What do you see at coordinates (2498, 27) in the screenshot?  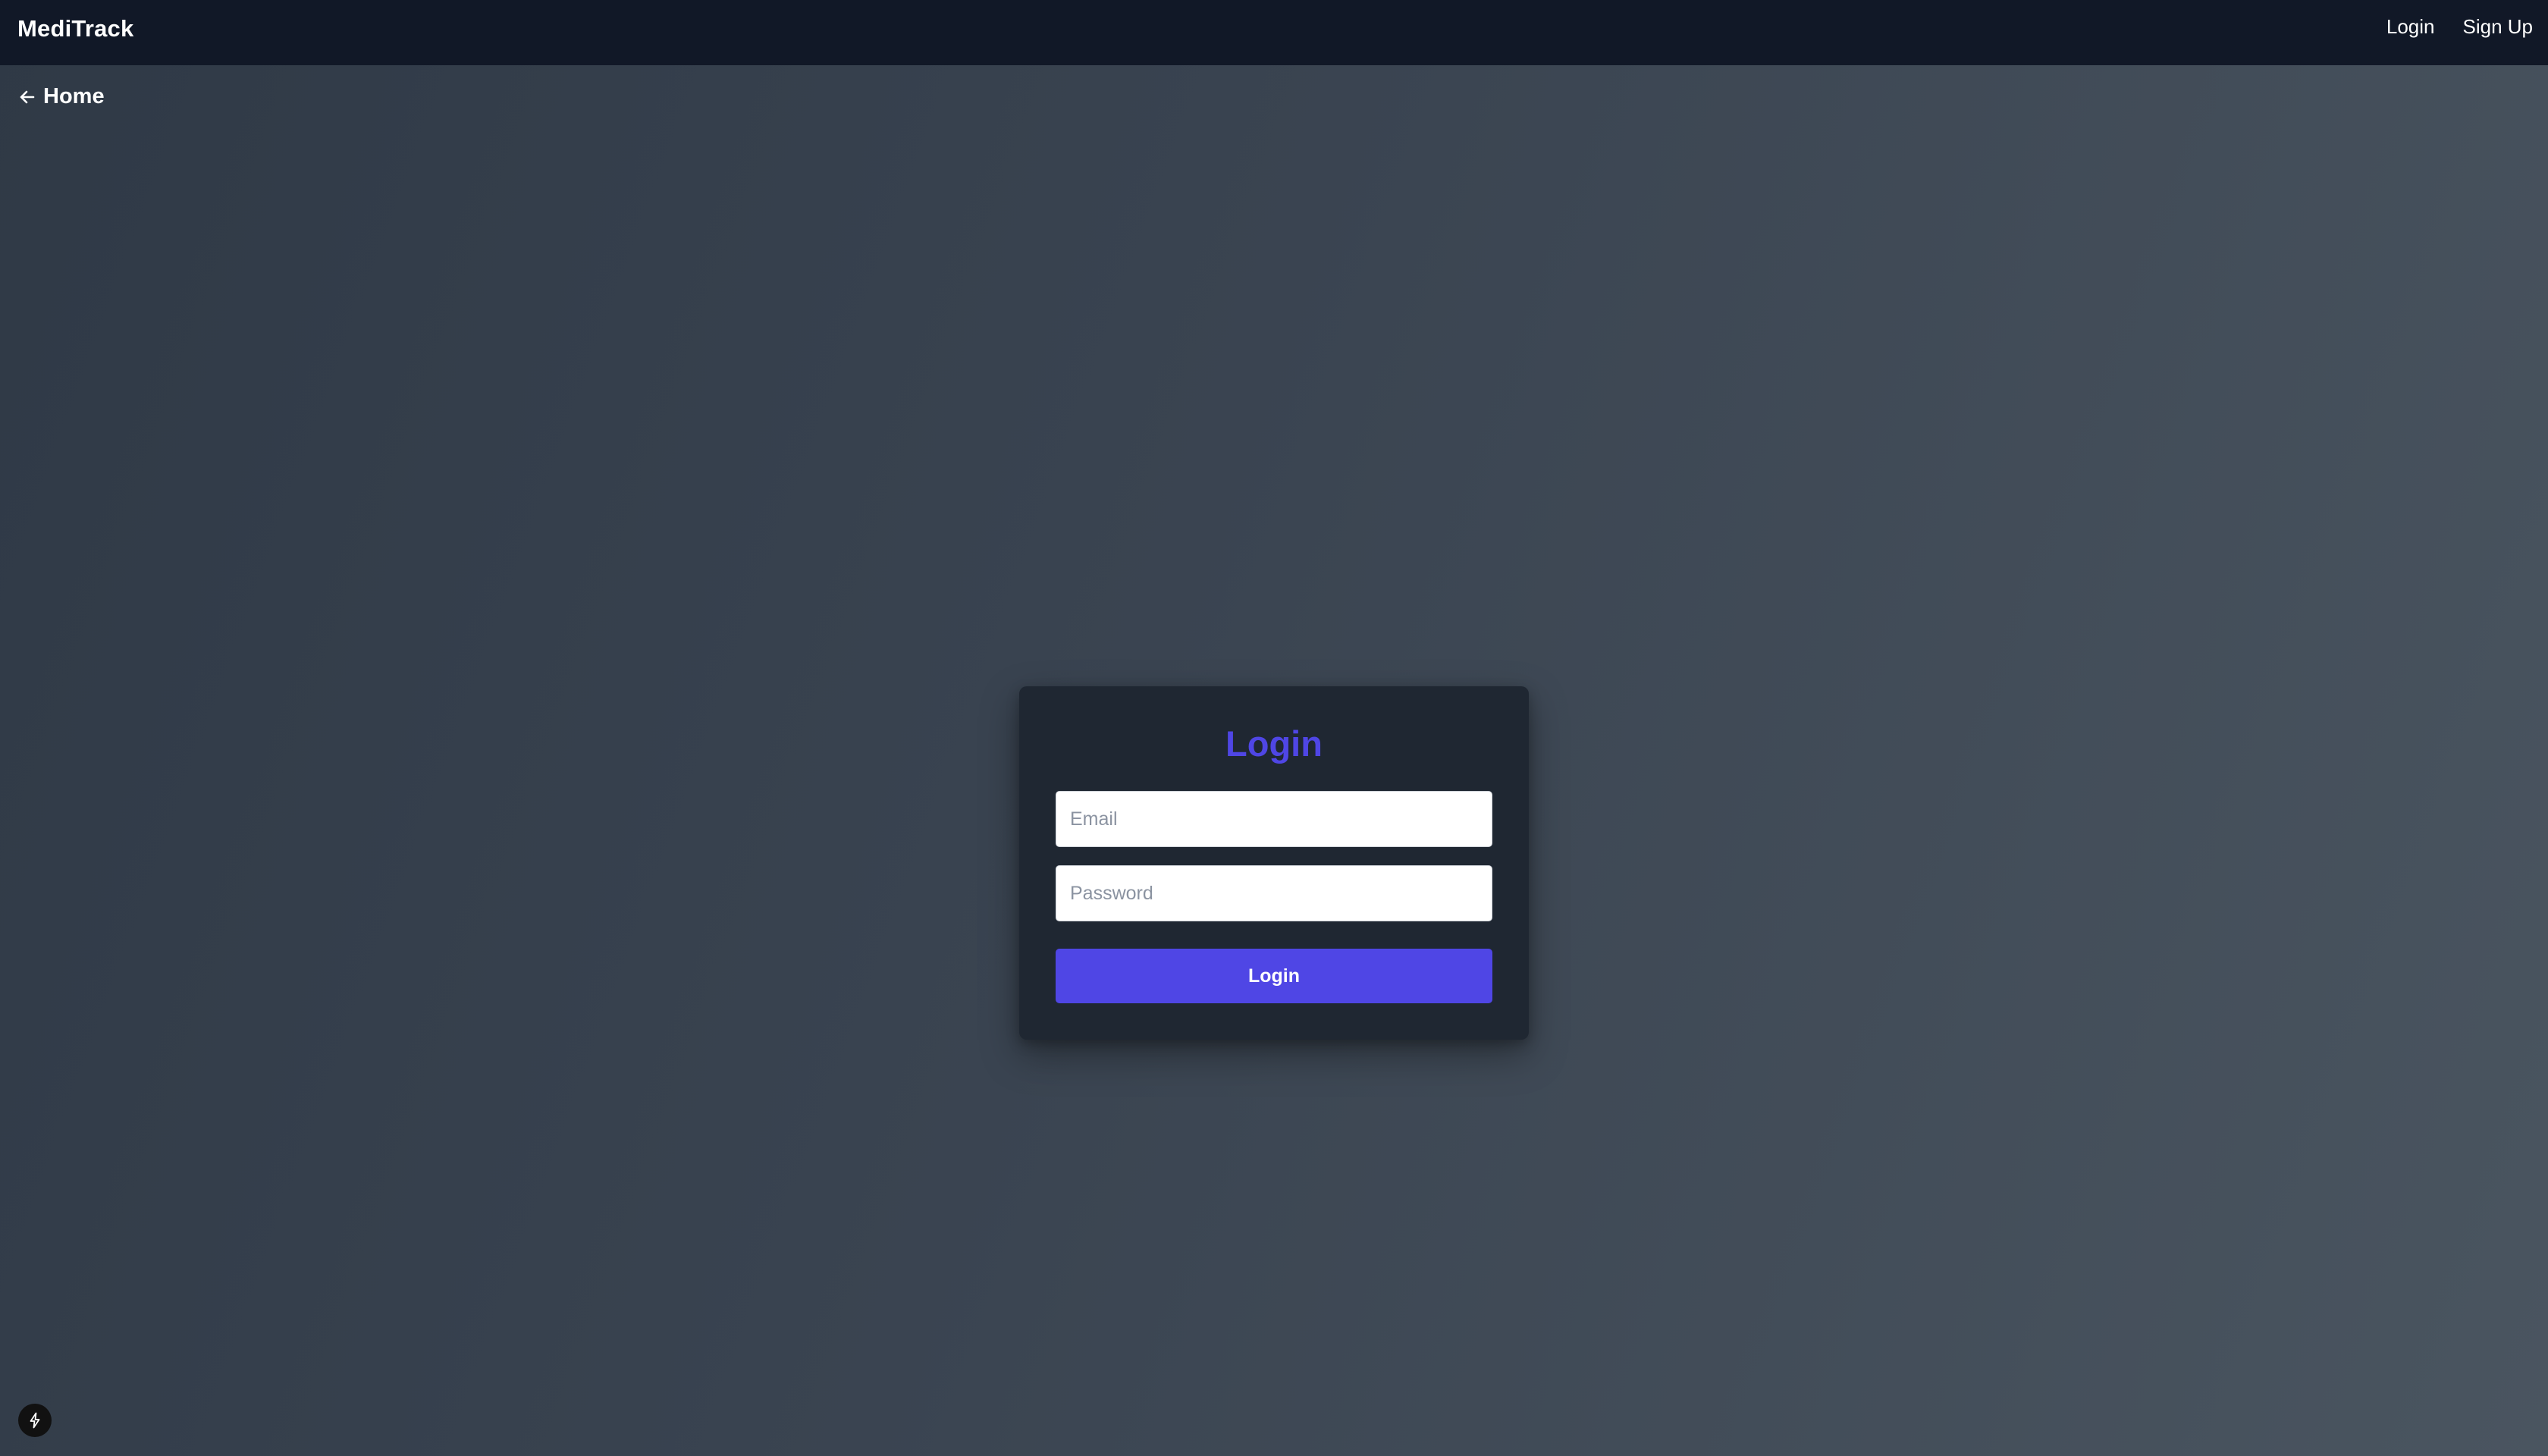 I see `nav-signup-link: Sign Up` at bounding box center [2498, 27].